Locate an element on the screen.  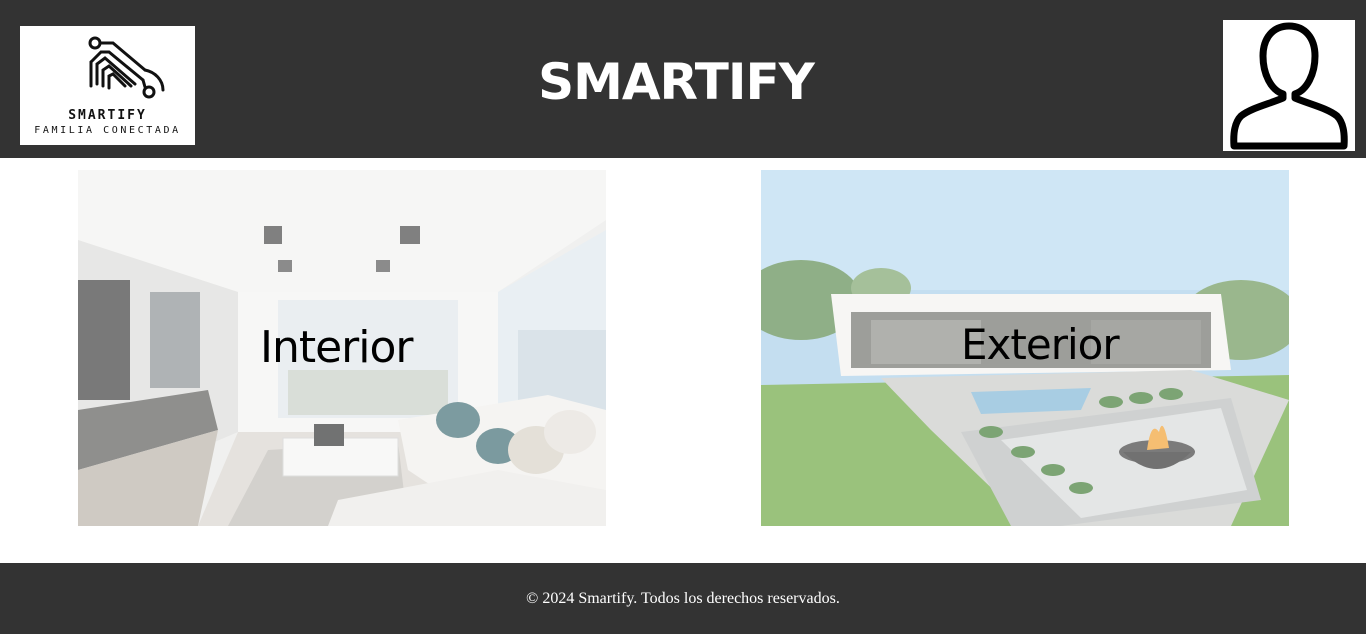
profile-button is located at coordinates (1289, 85).